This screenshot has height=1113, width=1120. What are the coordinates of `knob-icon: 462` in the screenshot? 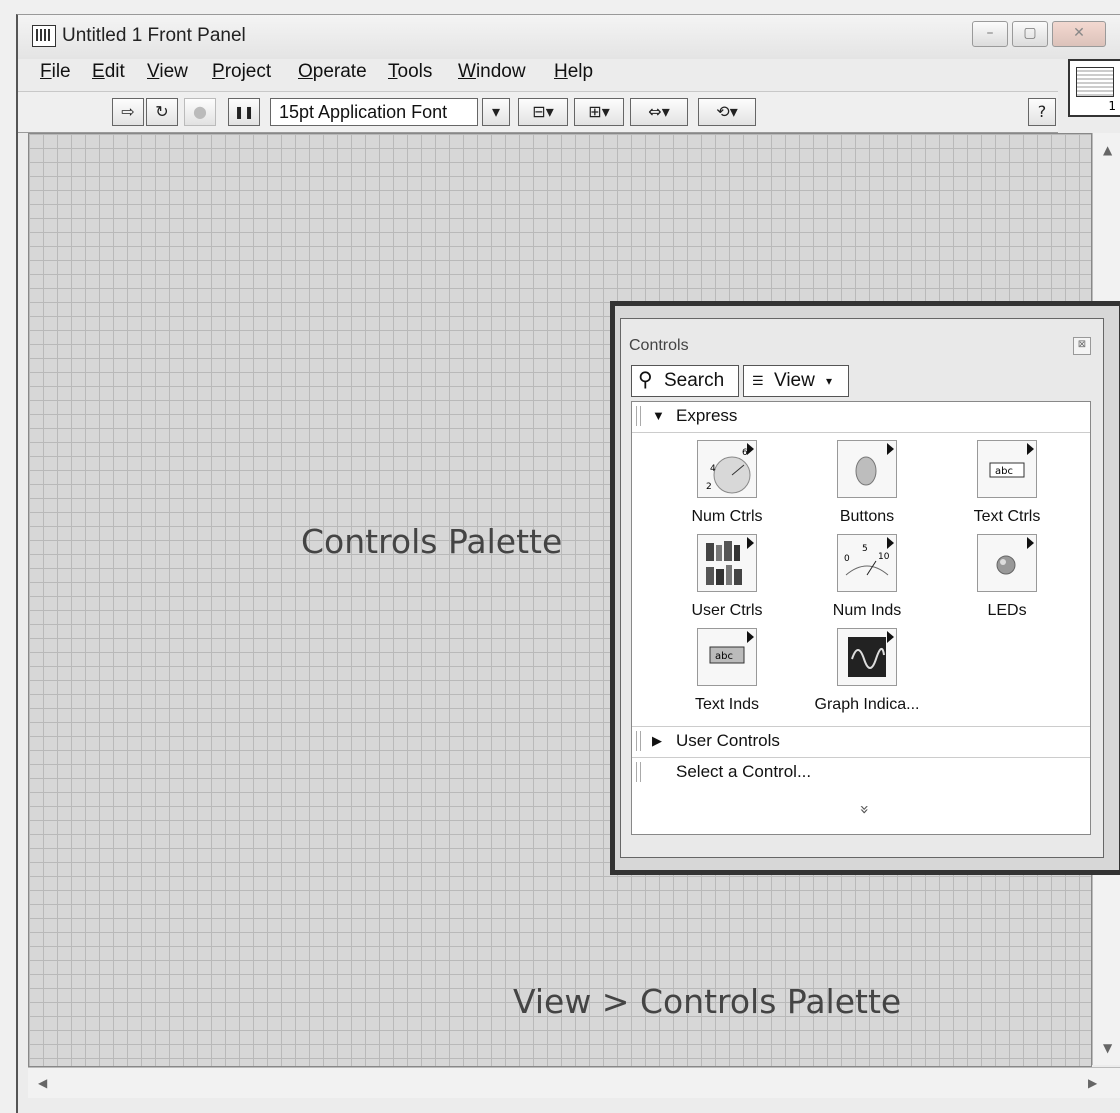 It's located at (727, 469).